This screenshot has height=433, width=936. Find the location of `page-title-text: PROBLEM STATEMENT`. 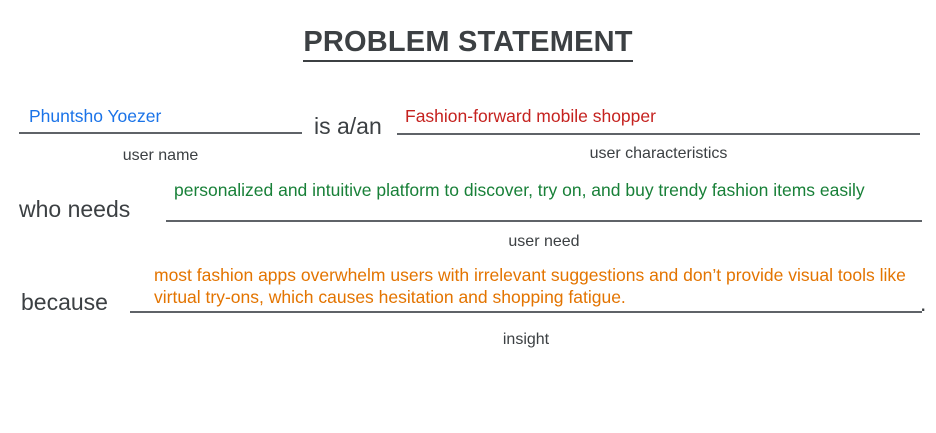

page-title-text: PROBLEM STATEMENT is located at coordinates (468, 44).